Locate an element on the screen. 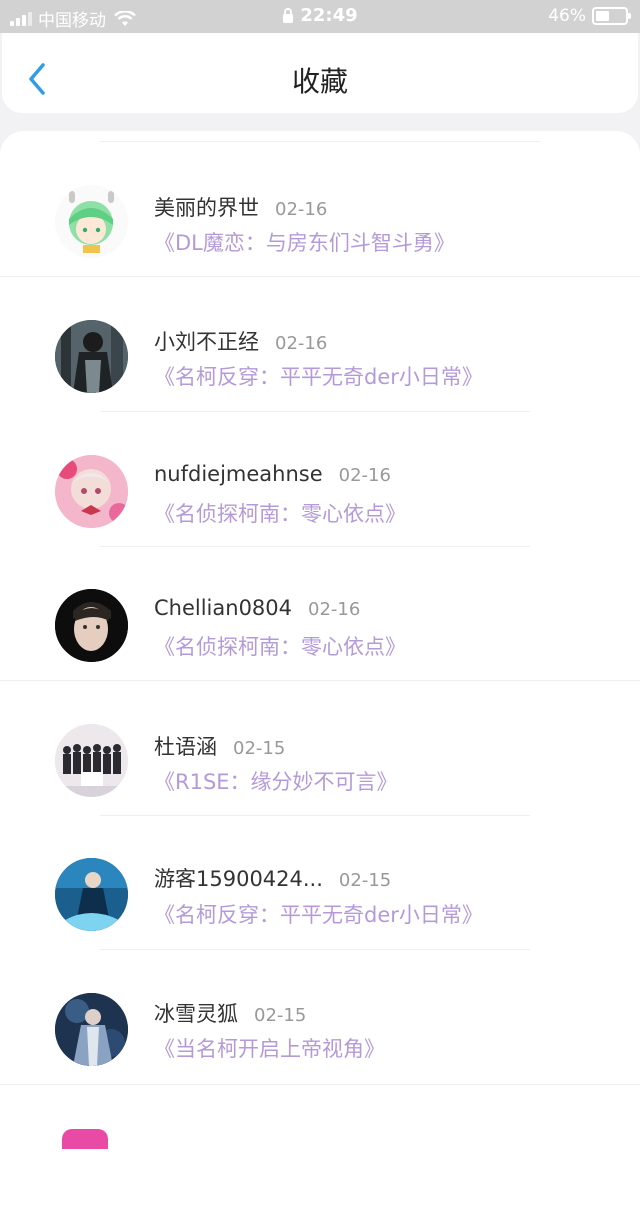  item-header: Chellian0804 02-16 is located at coordinates (257, 608).